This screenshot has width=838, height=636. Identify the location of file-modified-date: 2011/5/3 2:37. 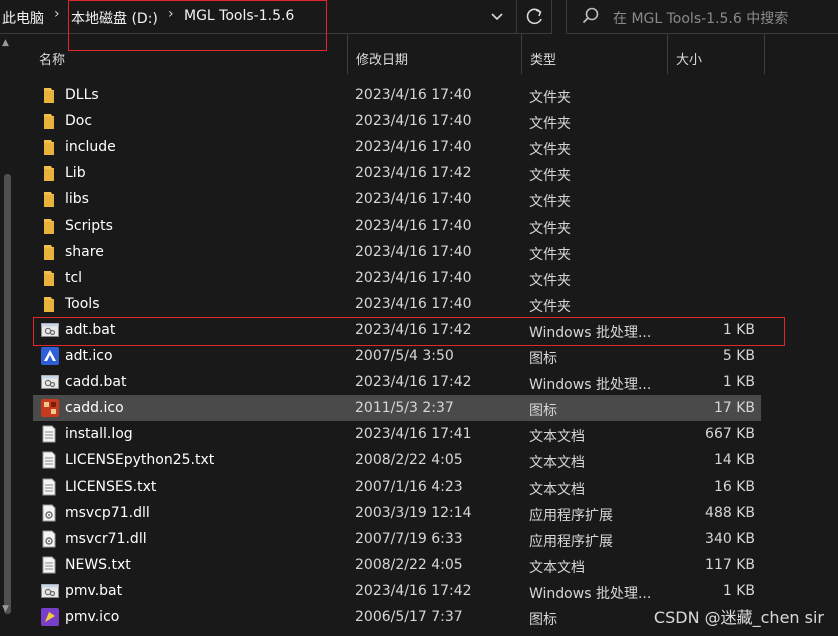
(404, 408).